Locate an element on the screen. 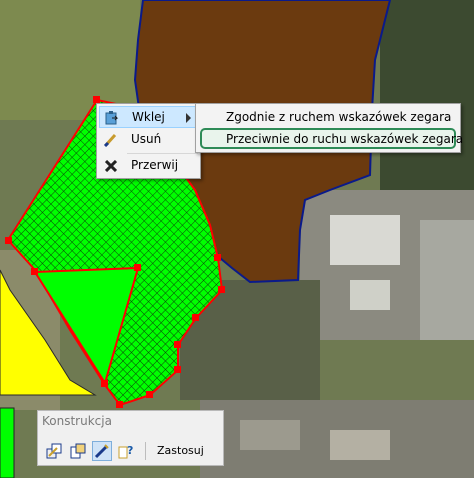  snap-tool-button is located at coordinates (54, 451).